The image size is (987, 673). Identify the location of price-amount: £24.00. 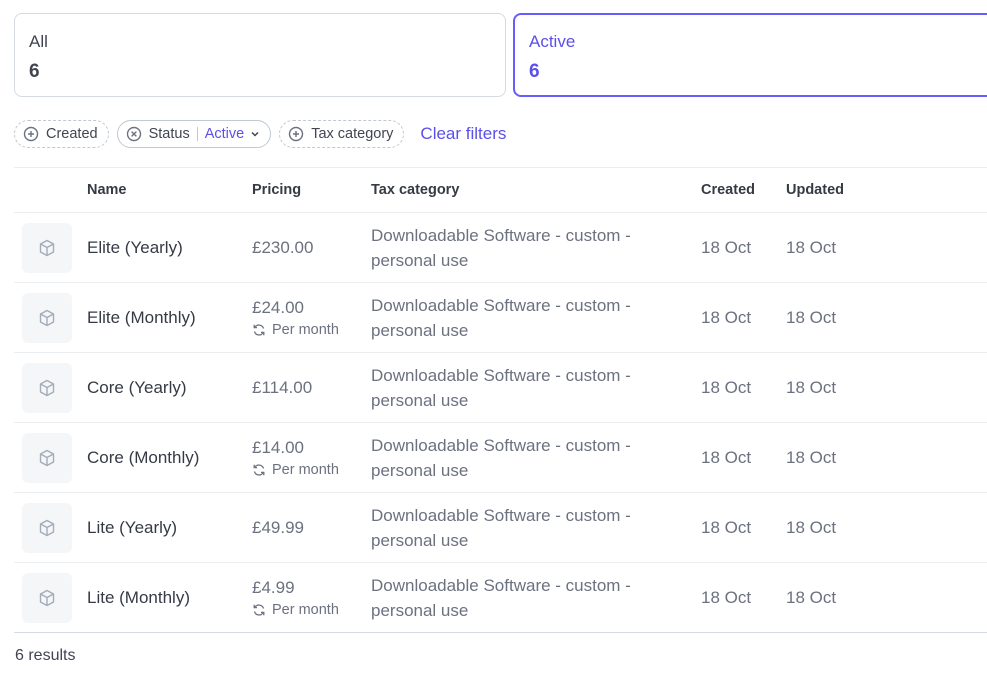
(278, 307).